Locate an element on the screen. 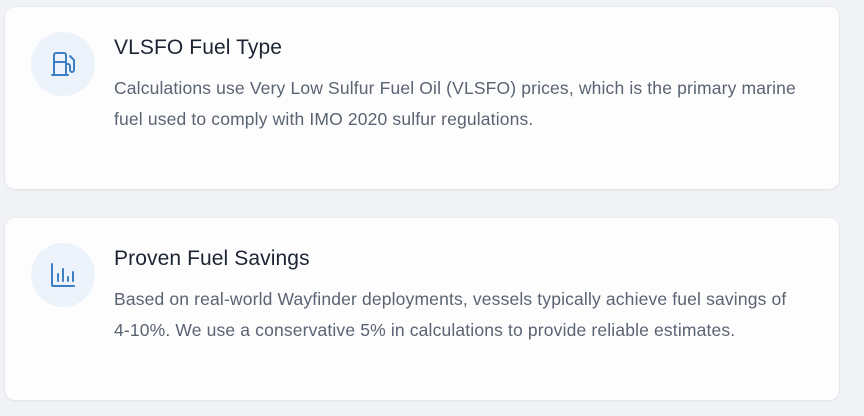 The height and width of the screenshot is (416, 864). fuel-icon-badge is located at coordinates (63, 64).